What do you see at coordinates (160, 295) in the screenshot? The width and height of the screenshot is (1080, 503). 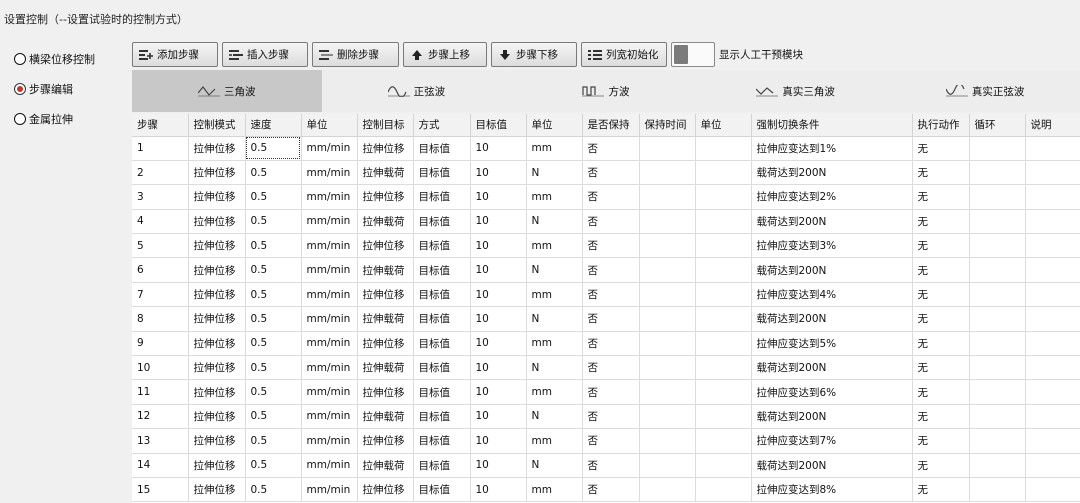 I see `table-cell: 7` at bounding box center [160, 295].